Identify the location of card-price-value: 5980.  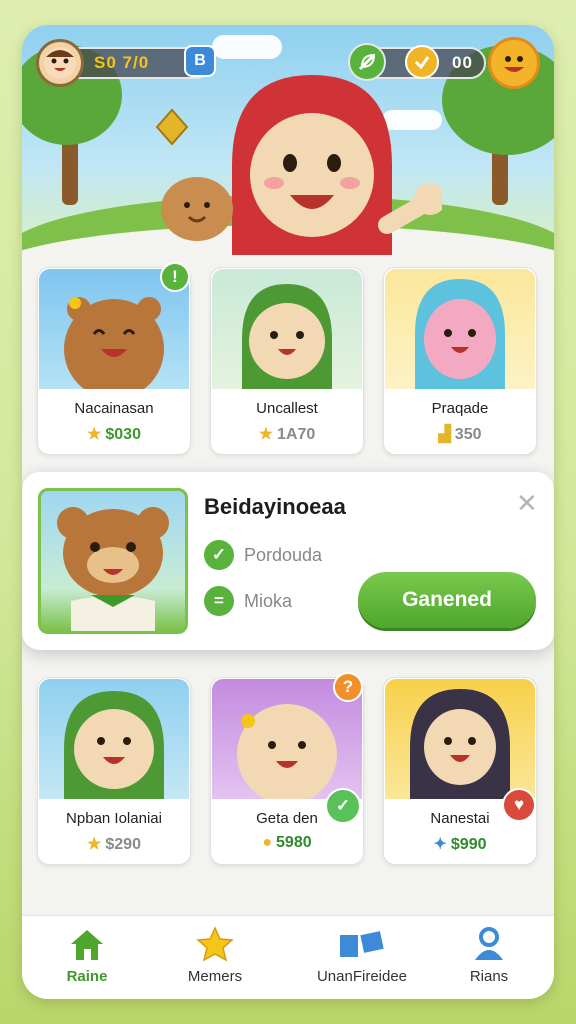
(294, 842).